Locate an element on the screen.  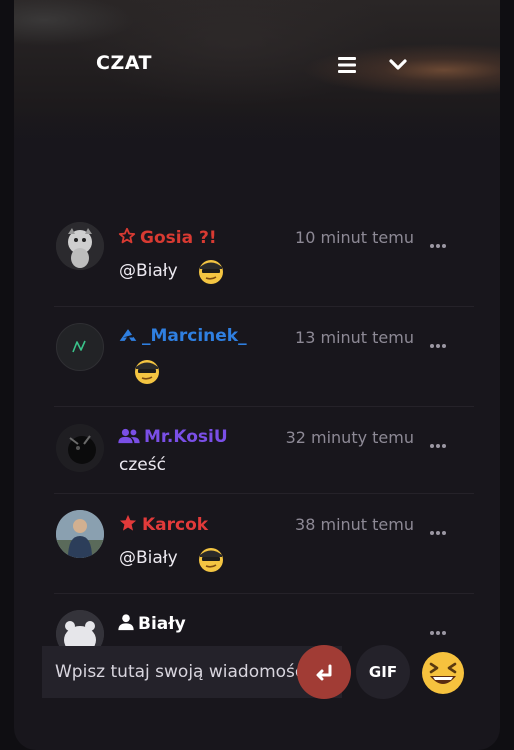
star-filled-icon is located at coordinates (128, 522).